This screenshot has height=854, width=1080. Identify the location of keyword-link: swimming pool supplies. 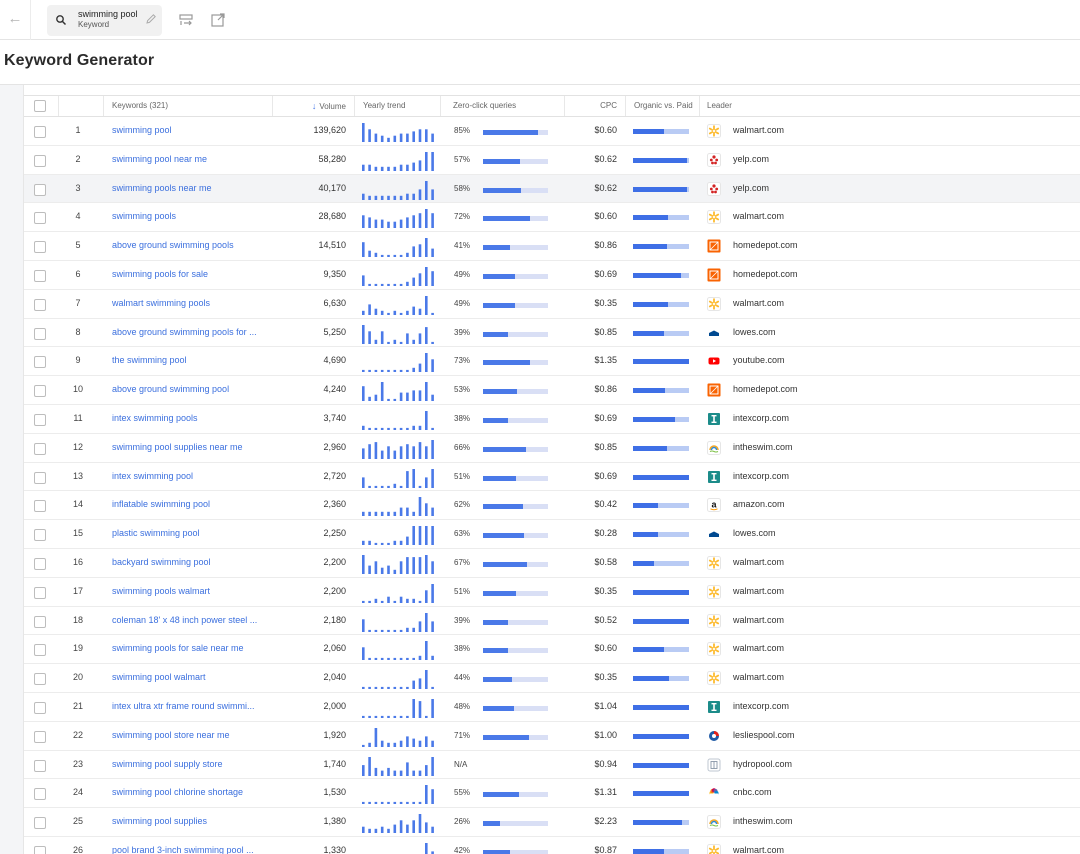
(197, 821).